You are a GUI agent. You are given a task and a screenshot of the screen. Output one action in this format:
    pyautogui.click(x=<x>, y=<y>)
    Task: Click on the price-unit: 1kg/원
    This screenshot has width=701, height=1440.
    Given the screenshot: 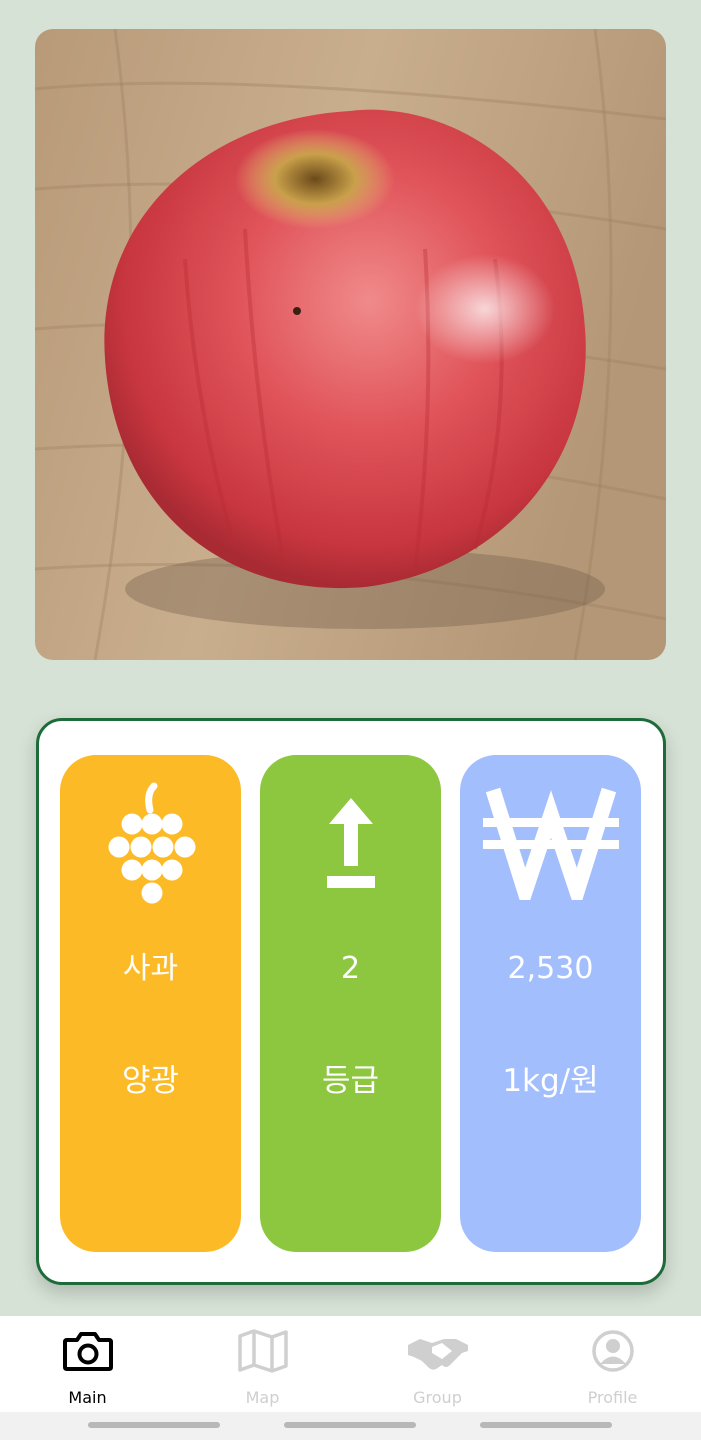 What is the action you would take?
    pyautogui.click(x=550, y=1081)
    